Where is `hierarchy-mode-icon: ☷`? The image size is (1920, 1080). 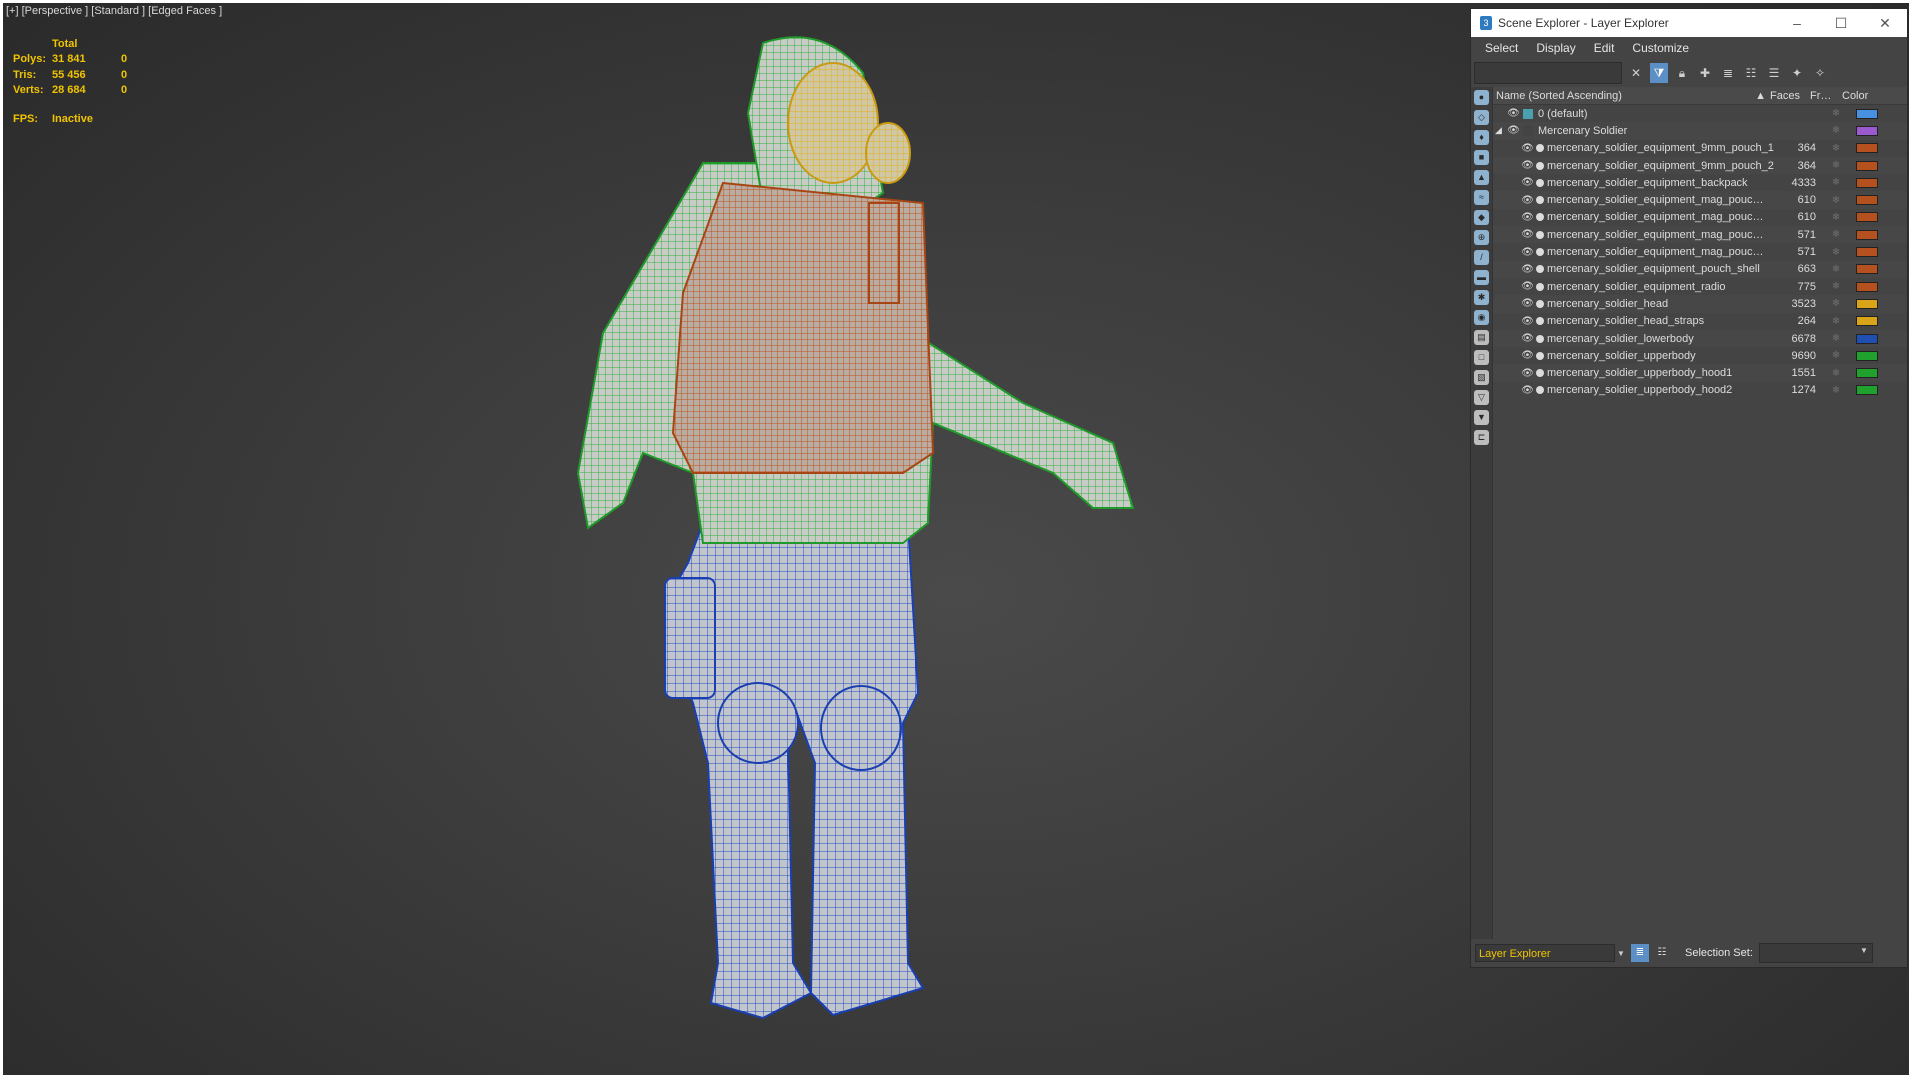
hierarchy-mode-icon: ☷ is located at coordinates (1662, 953).